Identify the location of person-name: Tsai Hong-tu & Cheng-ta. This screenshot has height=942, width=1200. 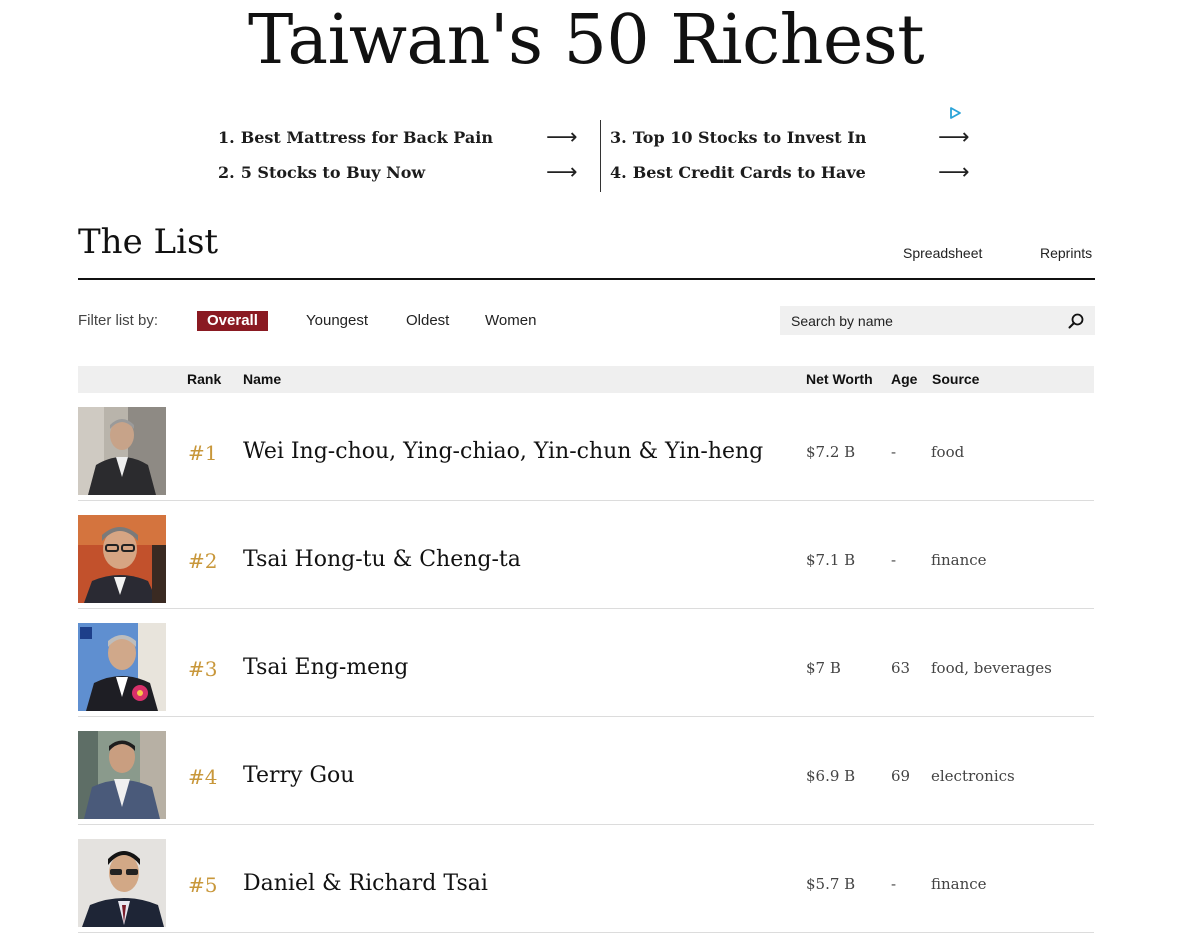
(382, 560).